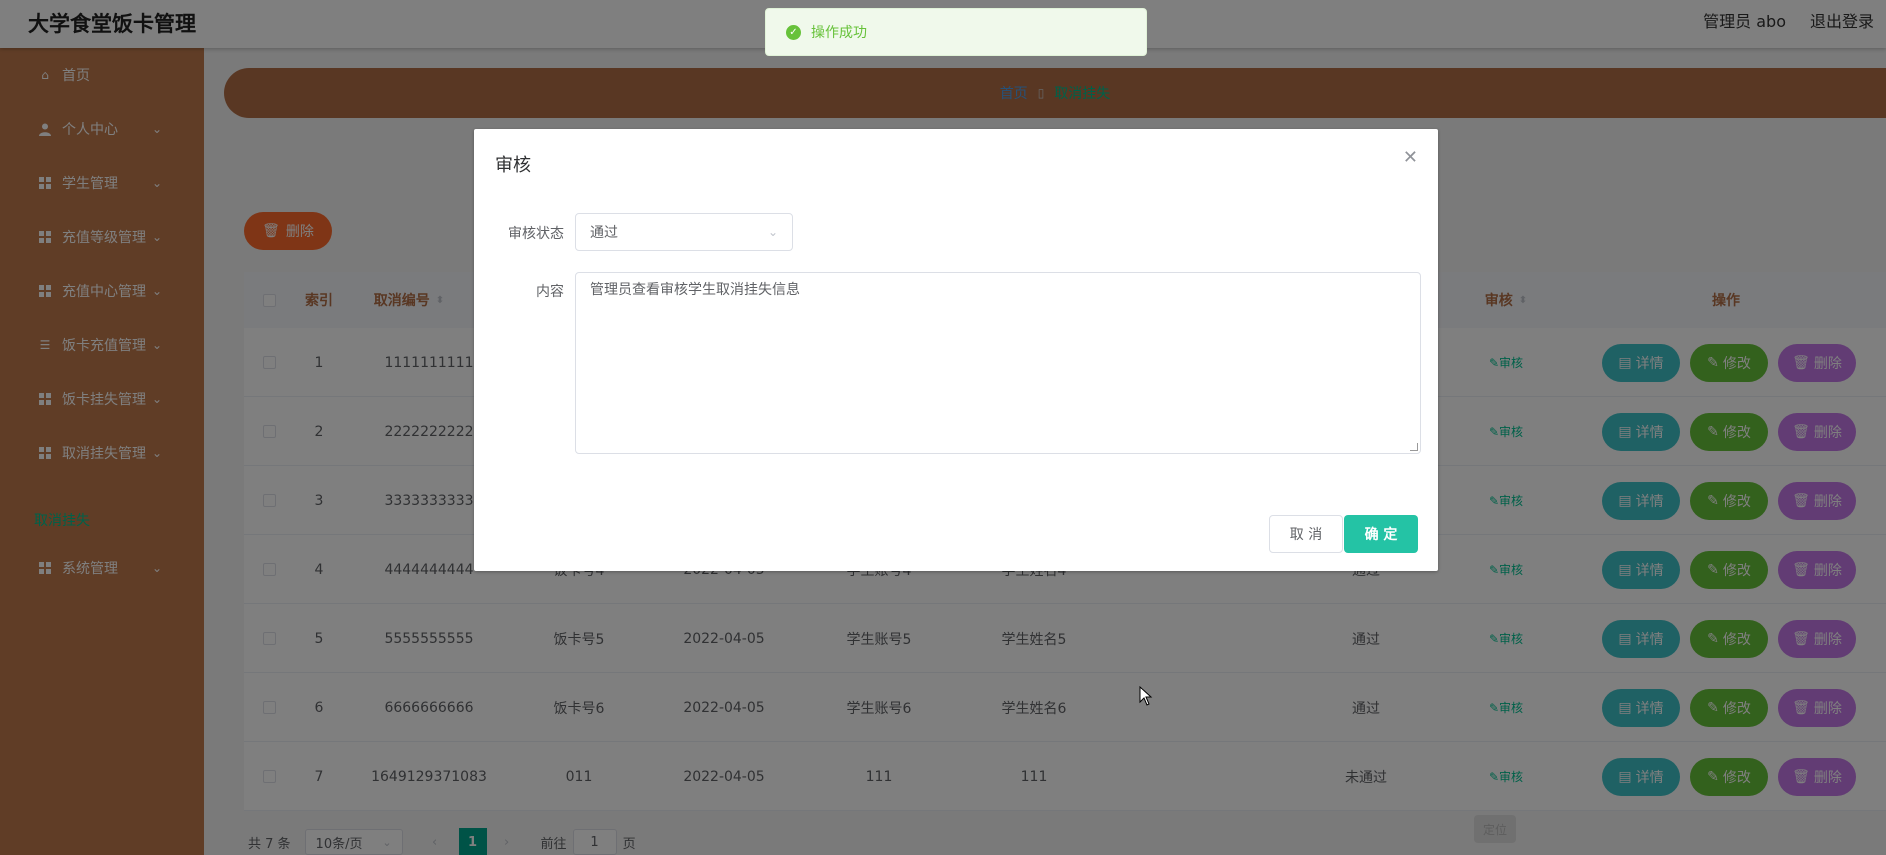 This screenshot has height=855, width=1886. What do you see at coordinates (793, 32) in the screenshot?
I see `check-circle-icon: ✓` at bounding box center [793, 32].